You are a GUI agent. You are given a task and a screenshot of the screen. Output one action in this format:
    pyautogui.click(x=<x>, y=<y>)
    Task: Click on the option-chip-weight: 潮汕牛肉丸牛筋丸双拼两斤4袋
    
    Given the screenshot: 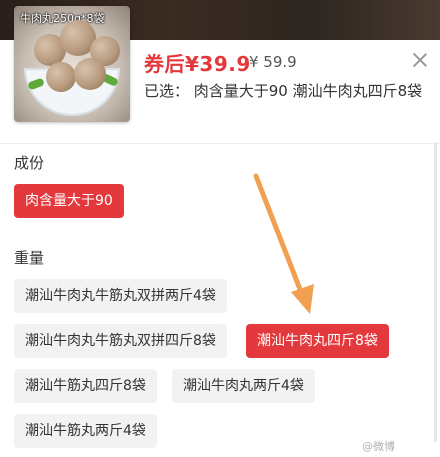 What is the action you would take?
    pyautogui.click(x=120, y=296)
    